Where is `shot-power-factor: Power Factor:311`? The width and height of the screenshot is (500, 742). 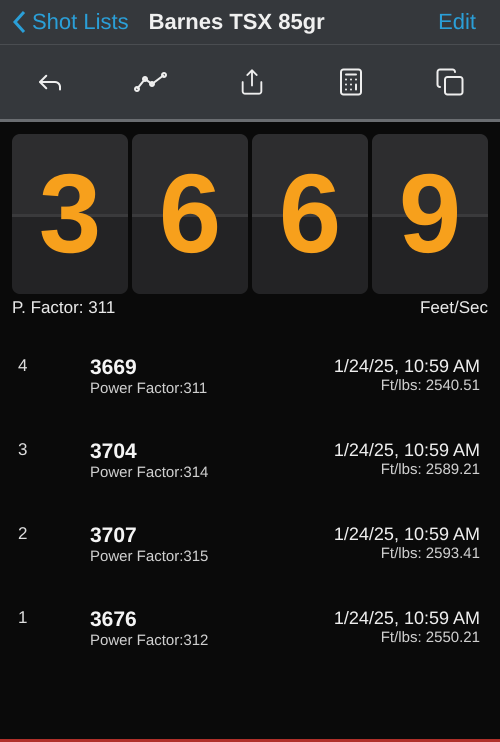
shot-power-factor: Power Factor:311 is located at coordinates (149, 388).